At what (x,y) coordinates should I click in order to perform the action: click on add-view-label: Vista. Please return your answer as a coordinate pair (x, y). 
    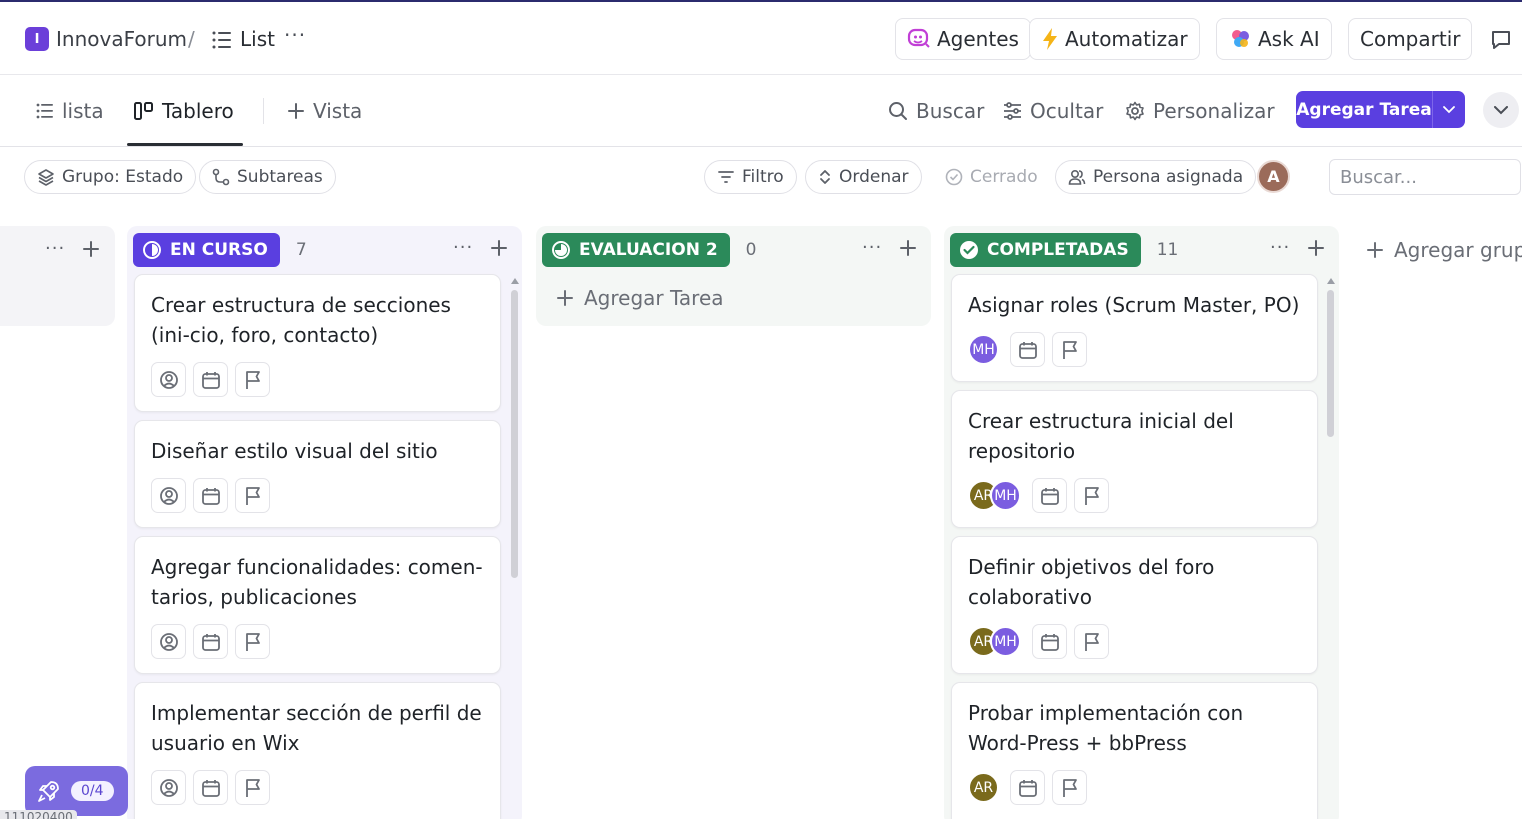
    Looking at the image, I should click on (338, 111).